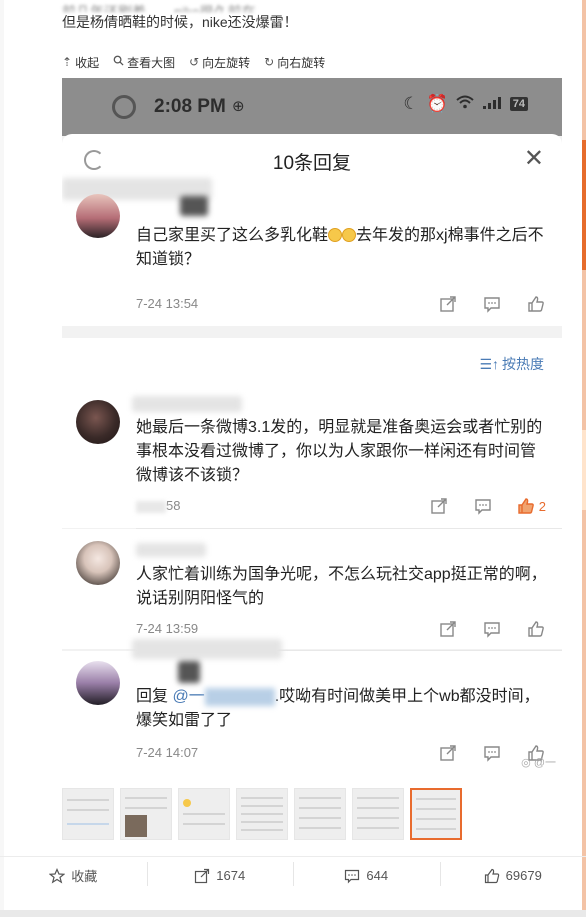  I want to click on like-button: 69679, so click(512, 873).